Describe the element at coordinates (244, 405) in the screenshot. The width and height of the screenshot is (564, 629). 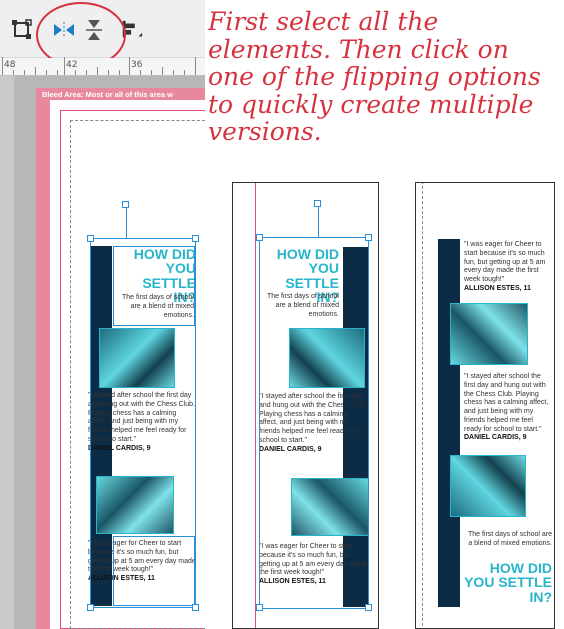
I see `trim-line` at that location.